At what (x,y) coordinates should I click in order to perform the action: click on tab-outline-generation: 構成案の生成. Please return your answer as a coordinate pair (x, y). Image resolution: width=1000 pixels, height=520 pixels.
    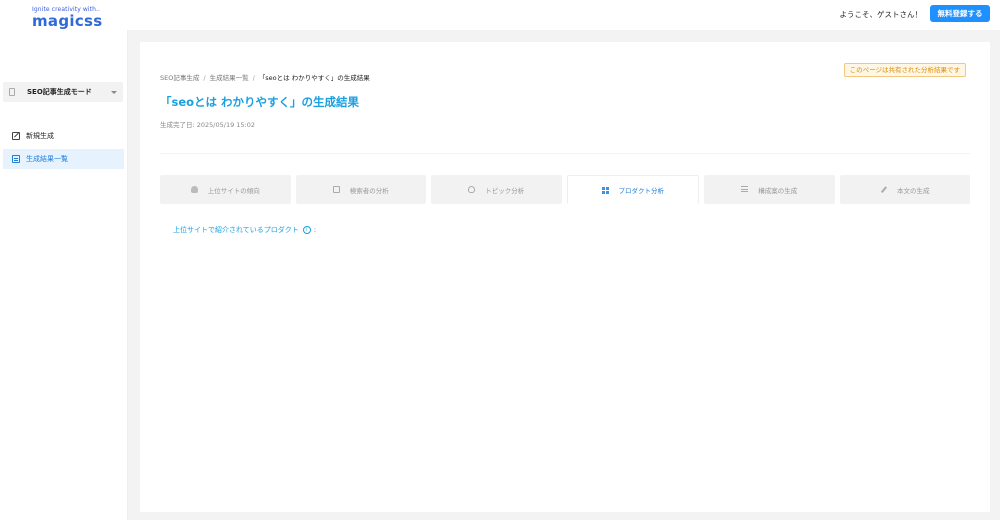
    Looking at the image, I should click on (769, 189).